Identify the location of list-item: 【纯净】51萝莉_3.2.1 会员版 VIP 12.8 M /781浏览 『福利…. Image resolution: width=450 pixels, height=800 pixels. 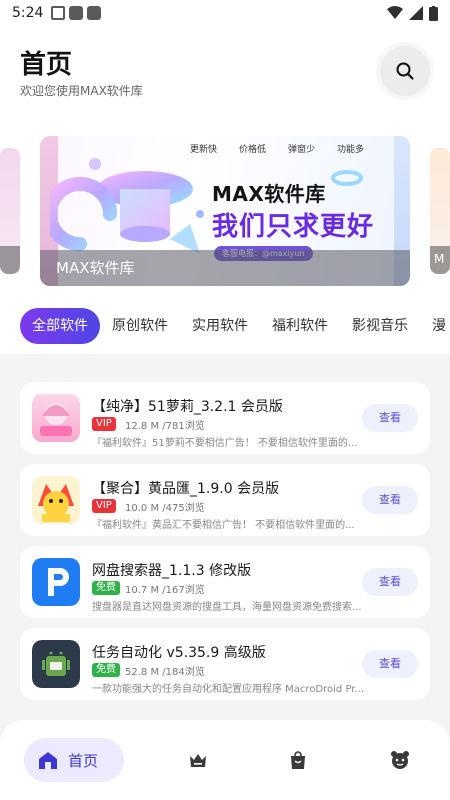
(225, 418).